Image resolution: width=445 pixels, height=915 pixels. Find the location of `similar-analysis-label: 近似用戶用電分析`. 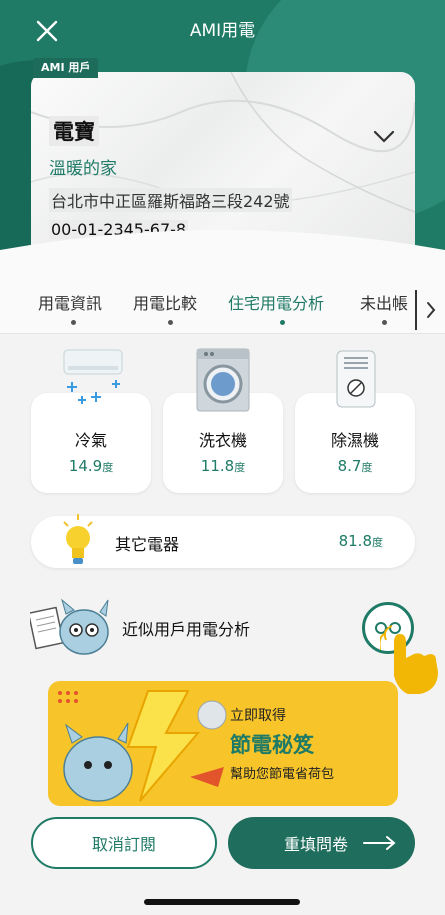

similar-analysis-label: 近似用戶用電分析 is located at coordinates (186, 629).